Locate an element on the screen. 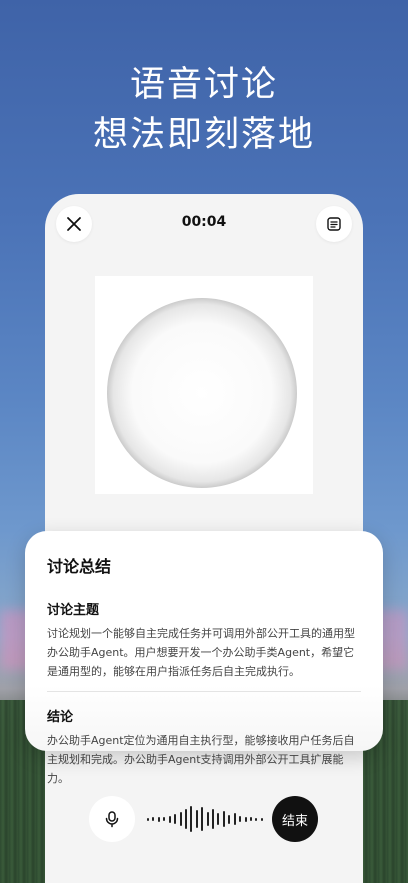  microphone-icon is located at coordinates (112, 819).